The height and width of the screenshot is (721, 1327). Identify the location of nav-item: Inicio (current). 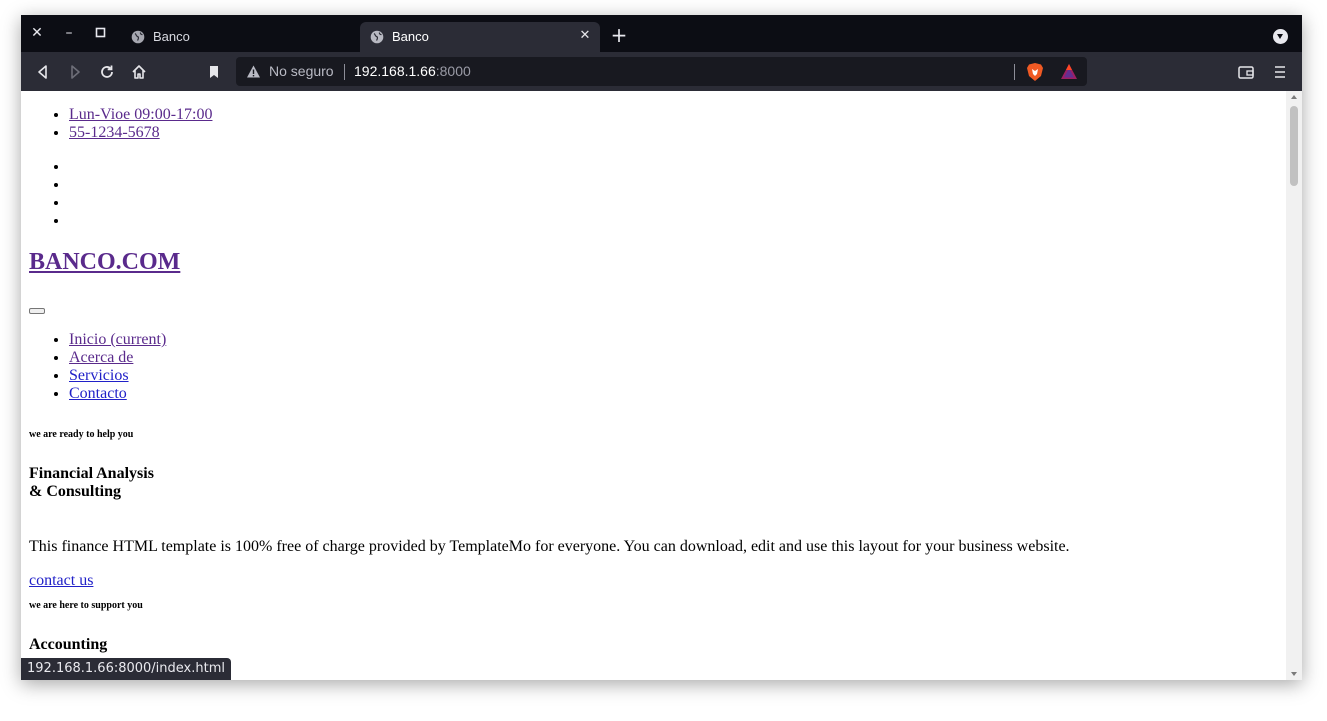
(117, 340).